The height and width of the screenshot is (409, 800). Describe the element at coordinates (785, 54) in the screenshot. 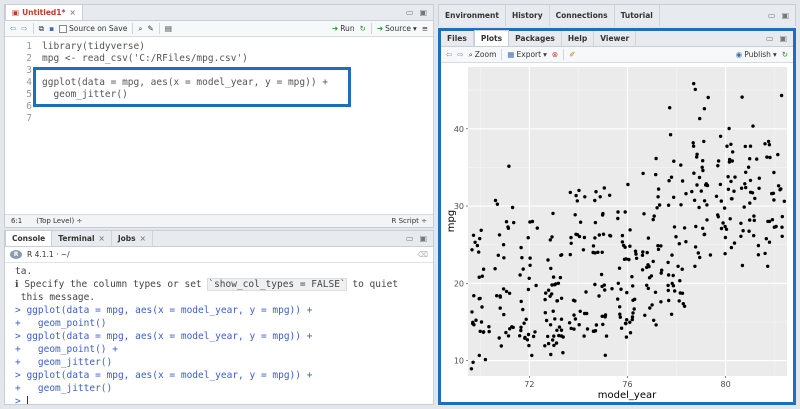

I see `refresh-icon: ↻` at that location.